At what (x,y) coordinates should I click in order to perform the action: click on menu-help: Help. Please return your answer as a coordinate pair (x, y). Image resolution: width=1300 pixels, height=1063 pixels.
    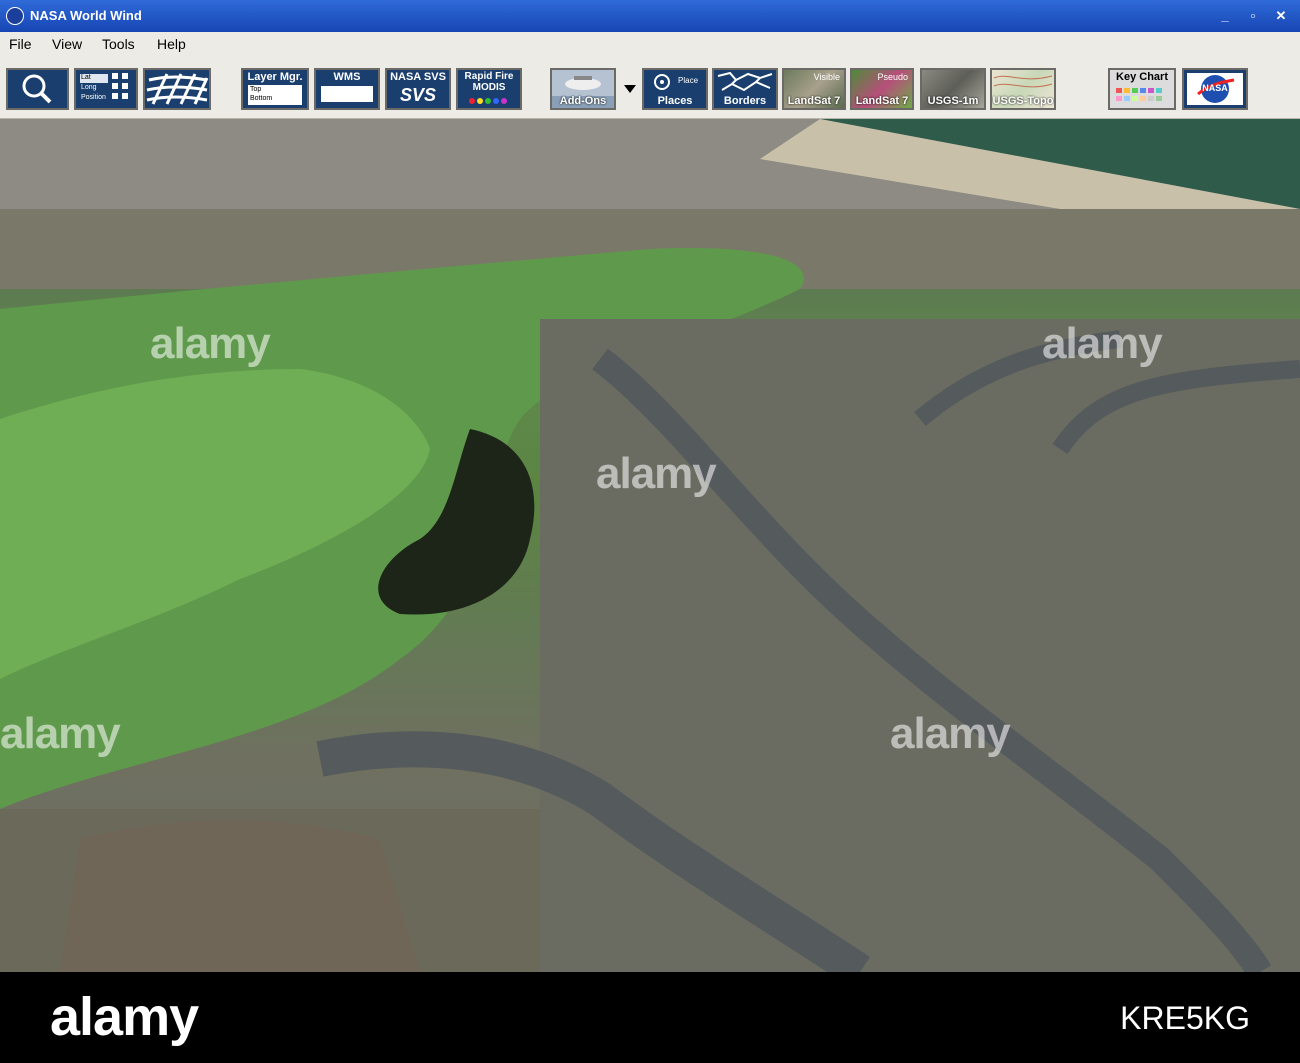
    Looking at the image, I should click on (171, 44).